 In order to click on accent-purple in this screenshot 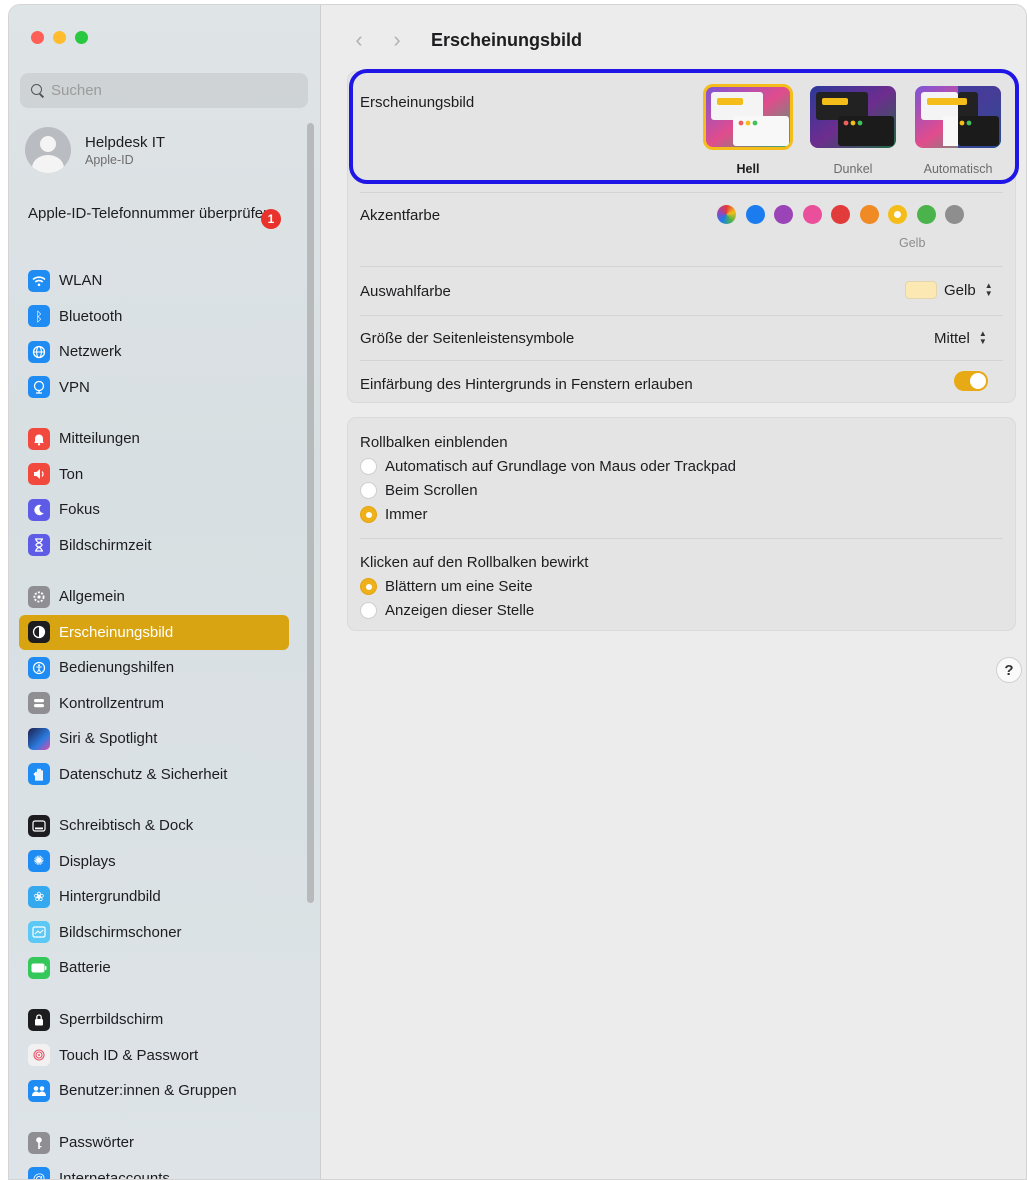, I will do `click(783, 214)`.